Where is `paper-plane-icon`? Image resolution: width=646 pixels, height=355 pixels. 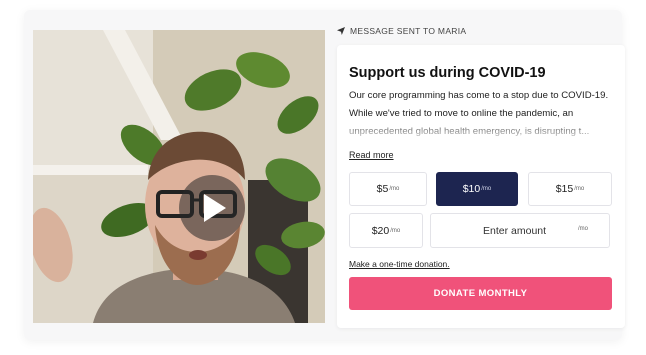
paper-plane-icon is located at coordinates (341, 31).